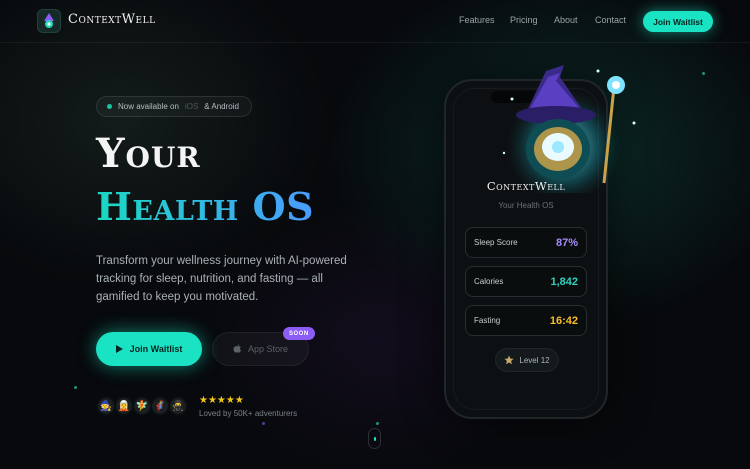 Image resolution: width=750 pixels, height=469 pixels. What do you see at coordinates (237, 348) in the screenshot?
I see `apple-icon` at bounding box center [237, 348].